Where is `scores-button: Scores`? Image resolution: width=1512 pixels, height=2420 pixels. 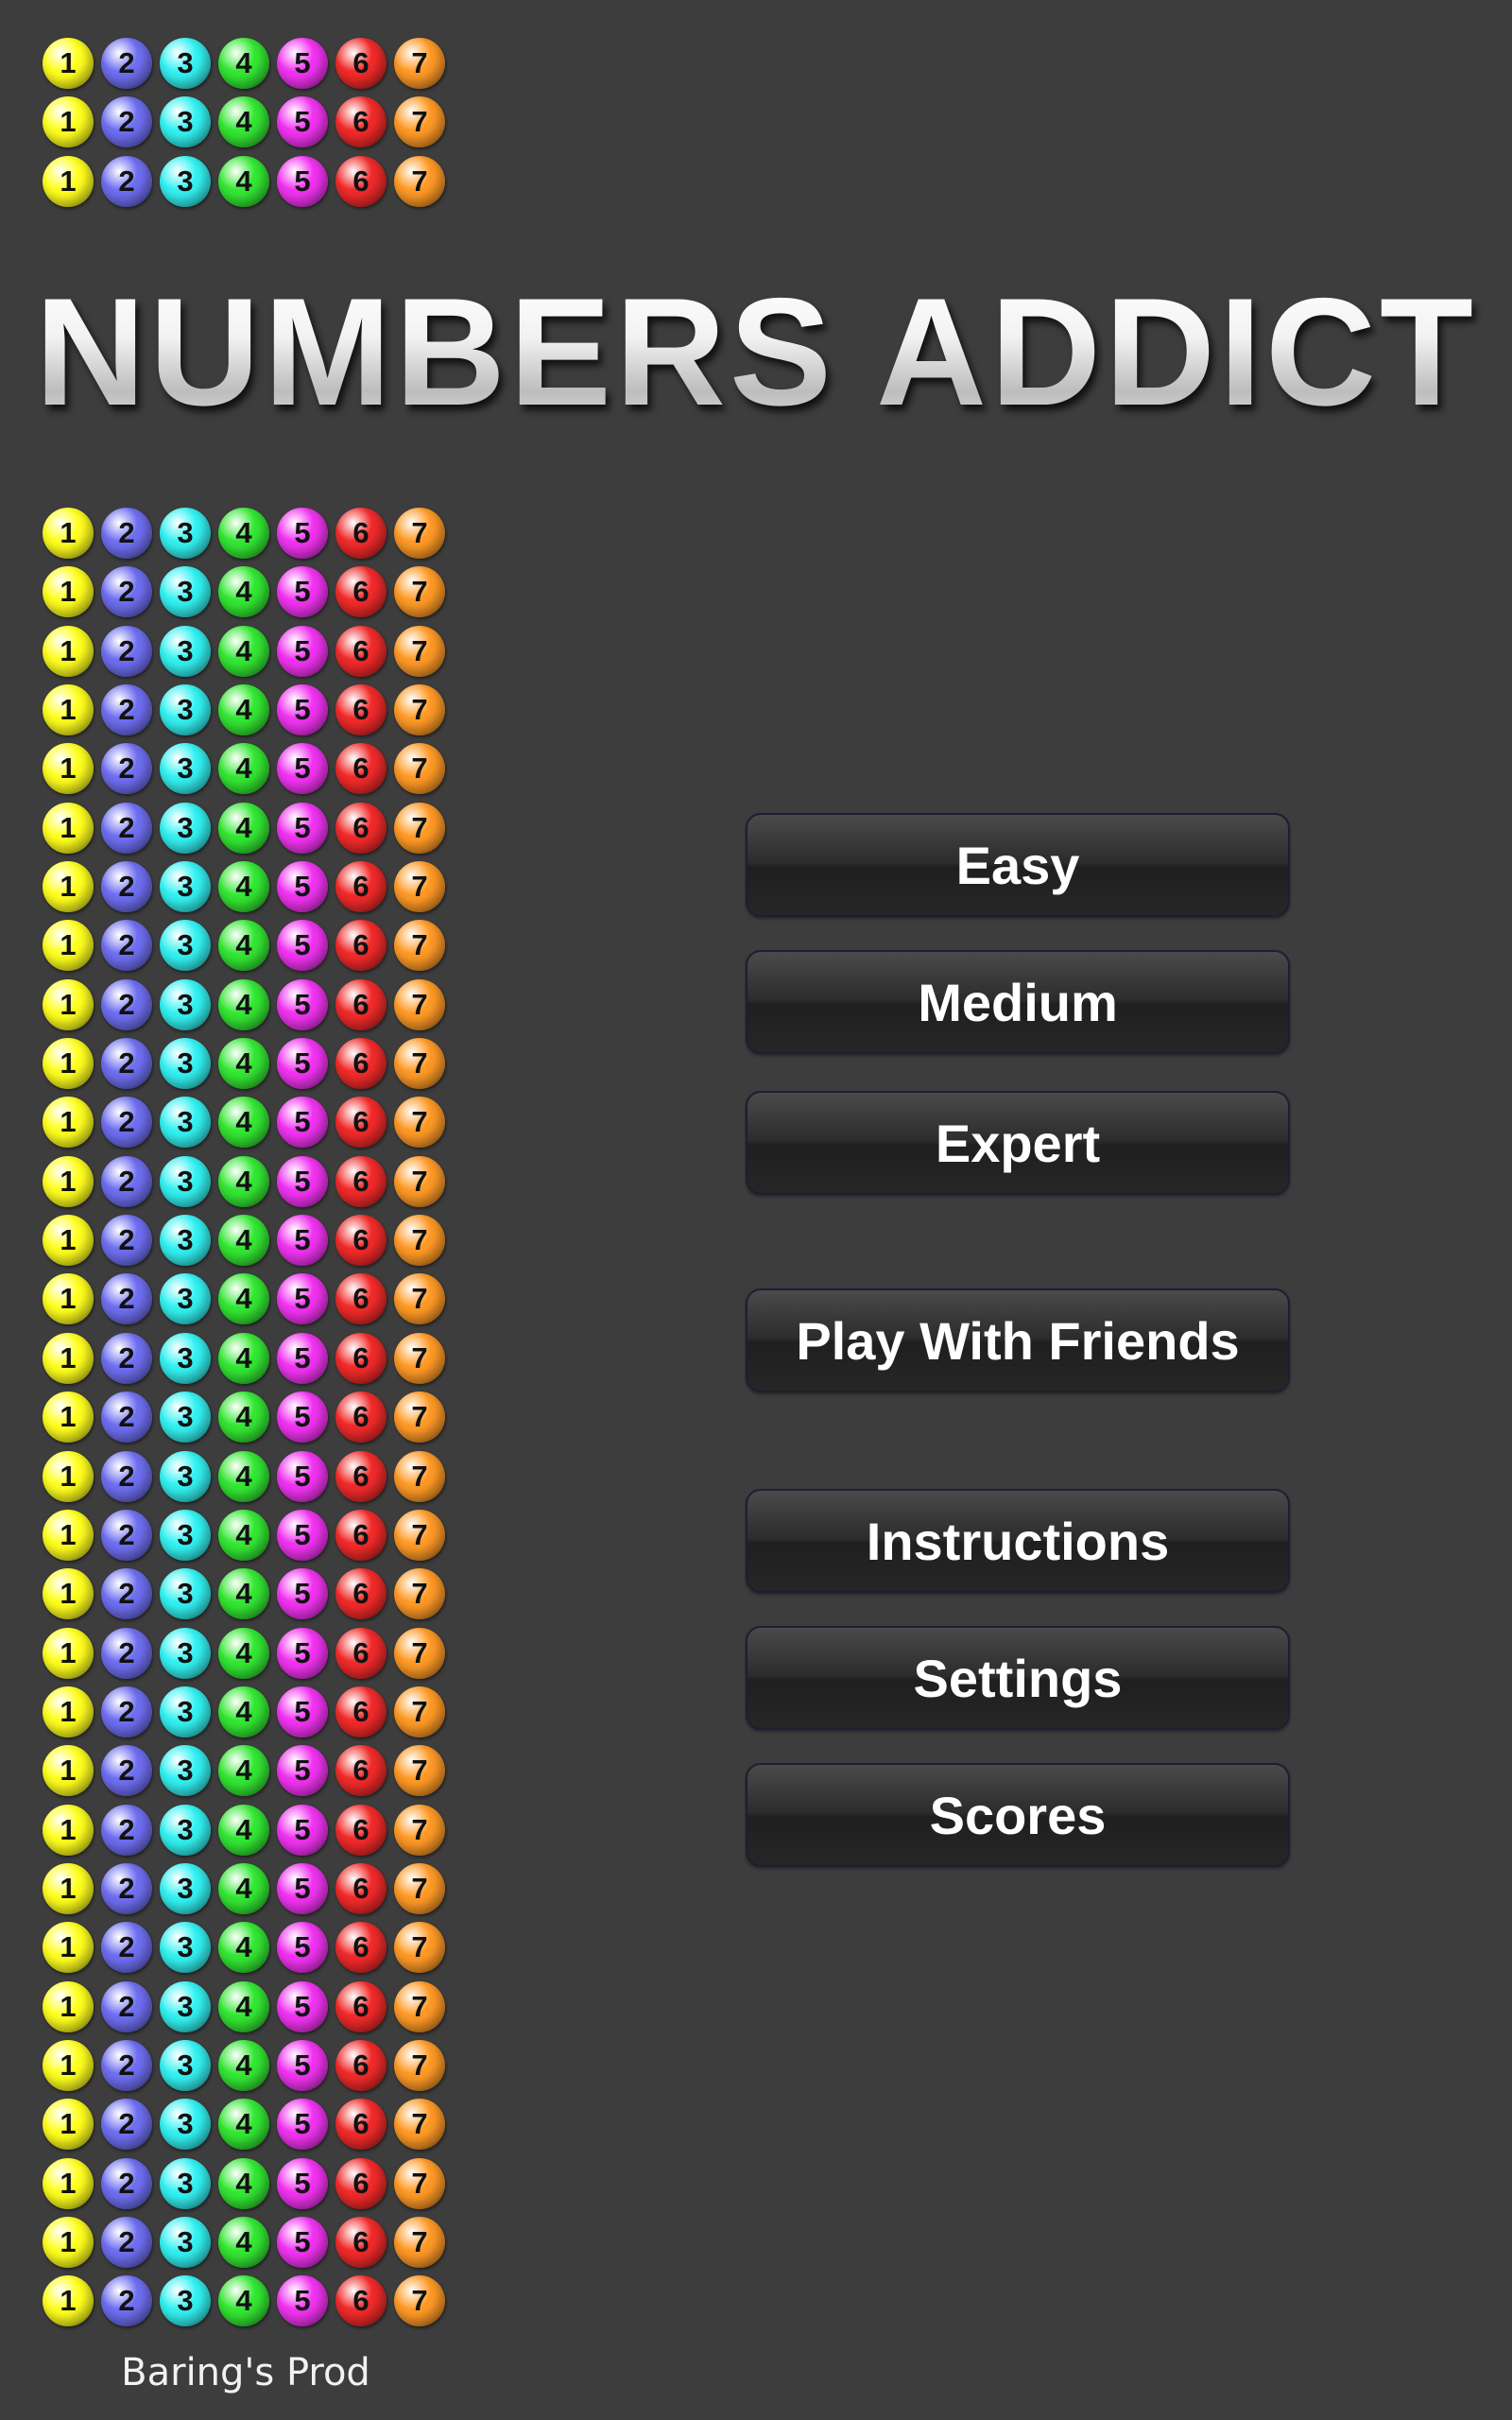 scores-button: Scores is located at coordinates (1018, 1815).